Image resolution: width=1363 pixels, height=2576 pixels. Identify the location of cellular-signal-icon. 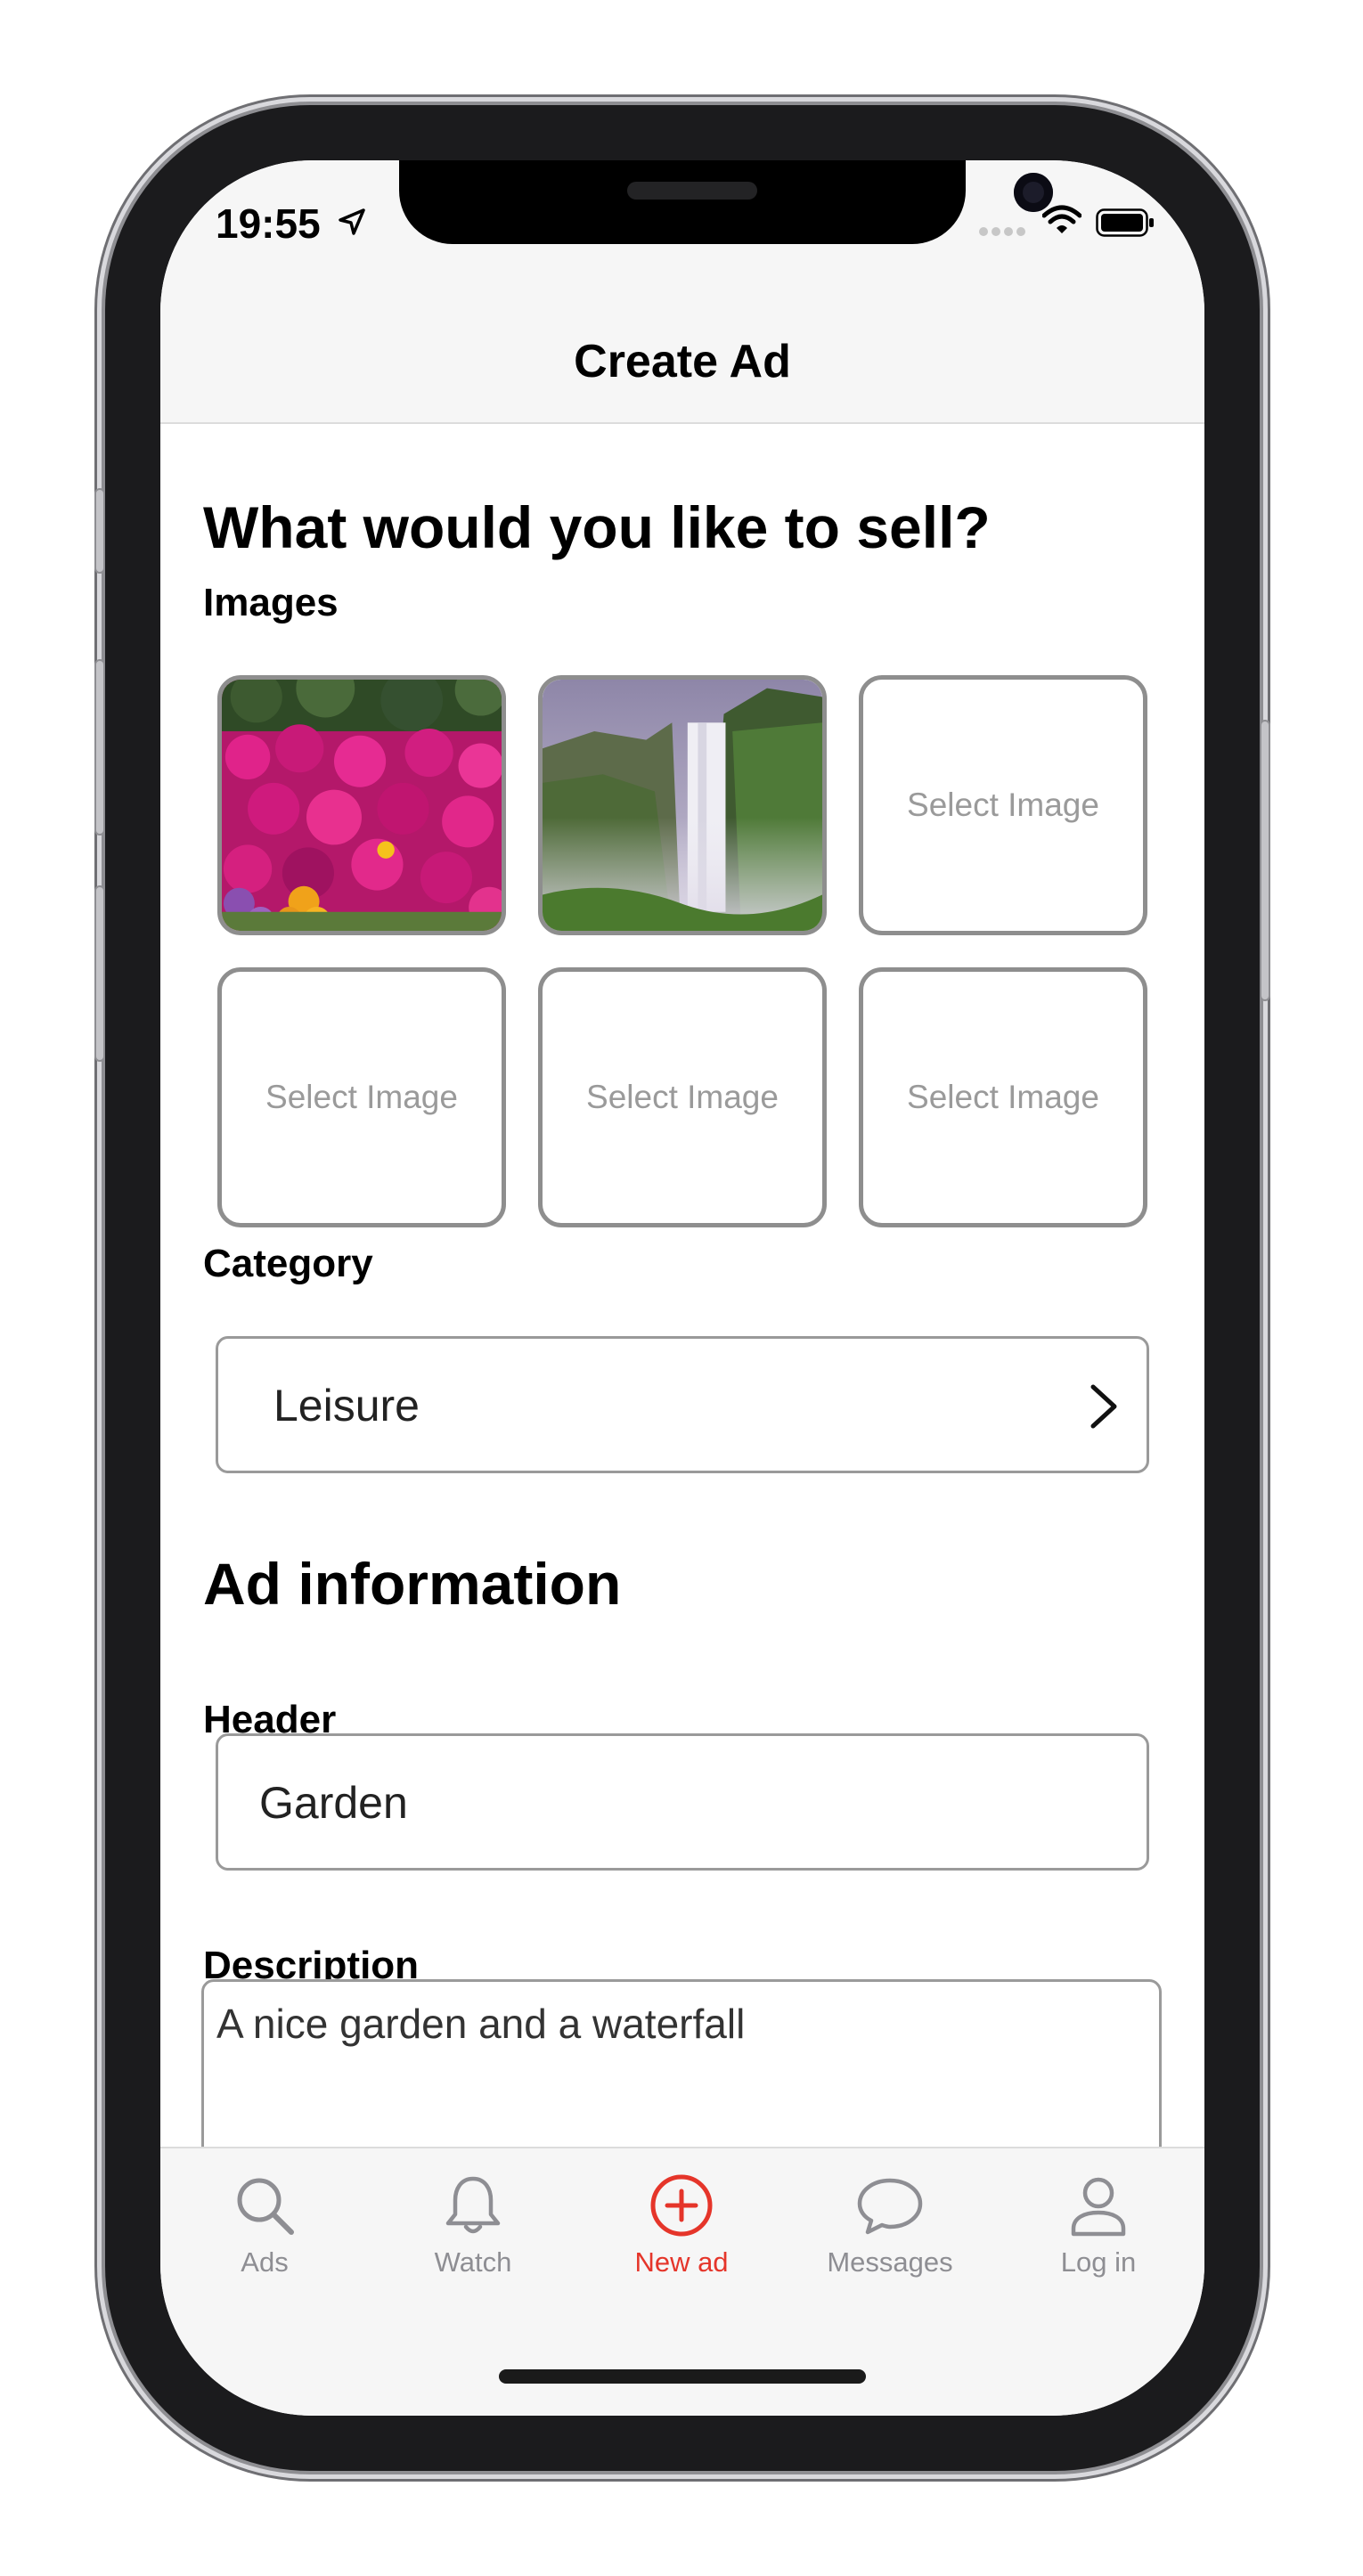
(1002, 232).